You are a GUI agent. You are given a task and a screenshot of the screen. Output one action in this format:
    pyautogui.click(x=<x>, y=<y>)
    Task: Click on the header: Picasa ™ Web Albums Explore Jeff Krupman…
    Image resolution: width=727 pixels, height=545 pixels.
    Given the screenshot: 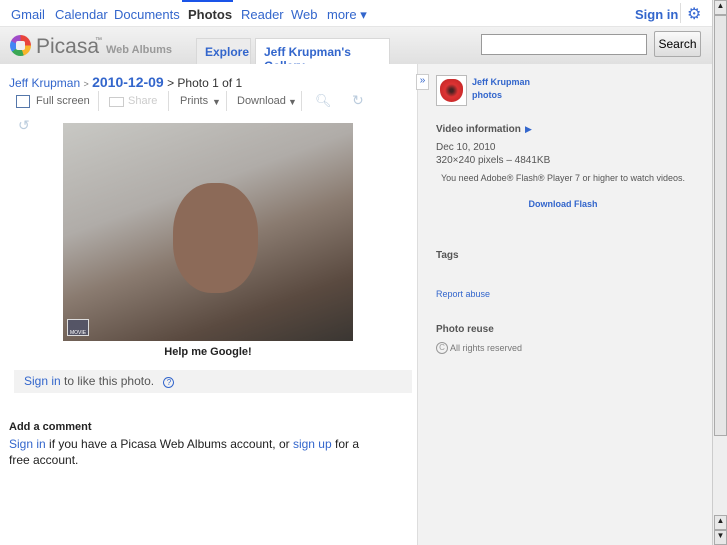 What is the action you would take?
    pyautogui.click(x=356, y=50)
    